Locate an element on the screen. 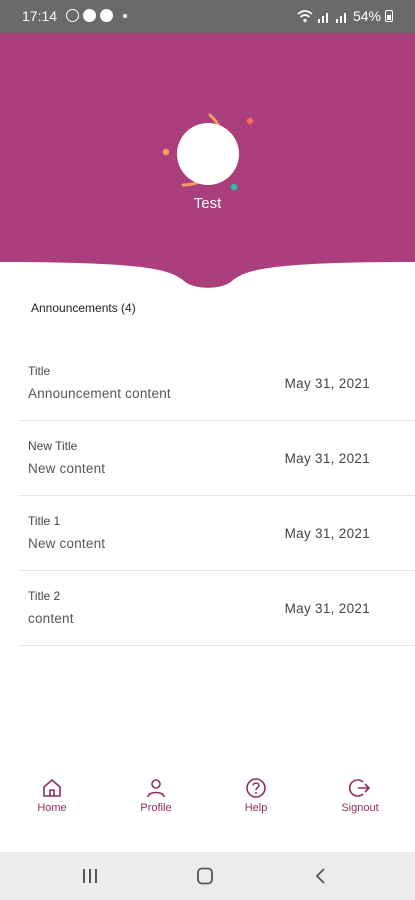 This screenshot has width=415, height=900. list-item: Title Announcement content May 31, 2021 is located at coordinates (216, 383).